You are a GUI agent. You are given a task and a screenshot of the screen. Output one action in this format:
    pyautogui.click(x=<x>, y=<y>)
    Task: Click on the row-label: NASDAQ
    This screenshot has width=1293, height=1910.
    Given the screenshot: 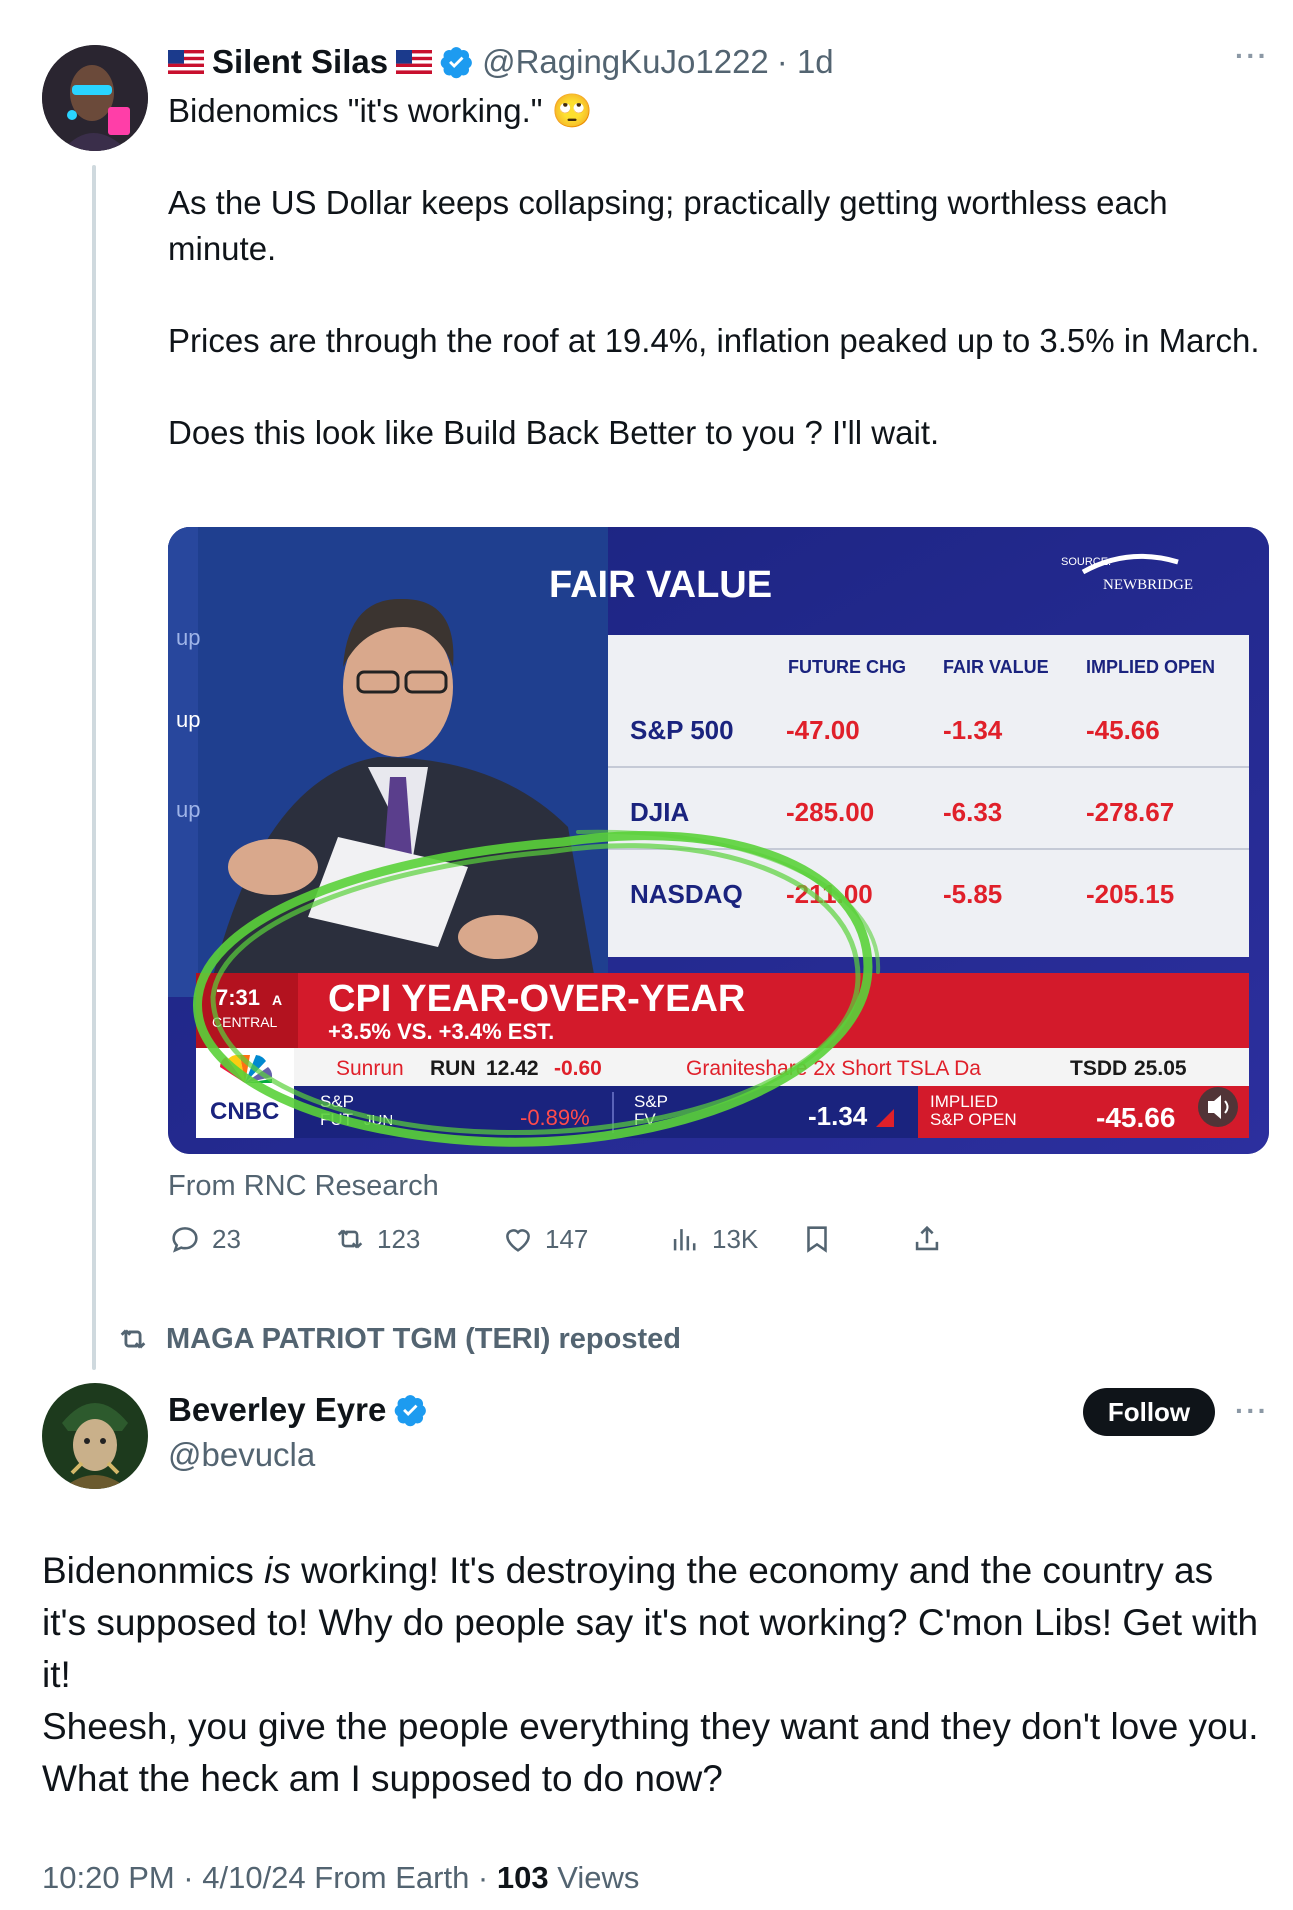 What is the action you would take?
    pyautogui.click(x=686, y=894)
    